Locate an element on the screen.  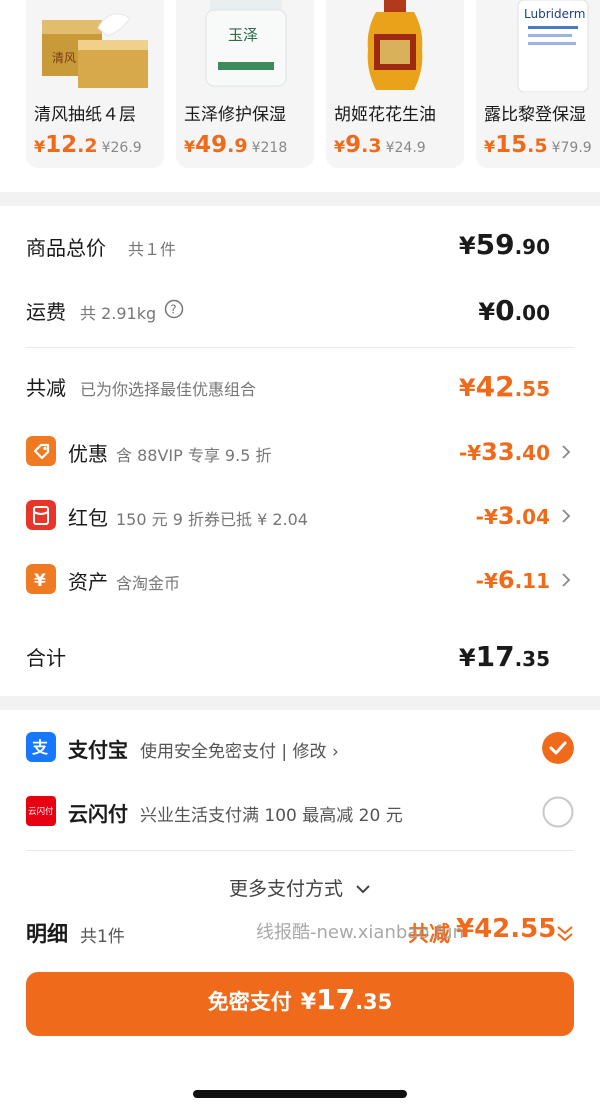
discount-amount: -¥33.40 is located at coordinates (504, 452).